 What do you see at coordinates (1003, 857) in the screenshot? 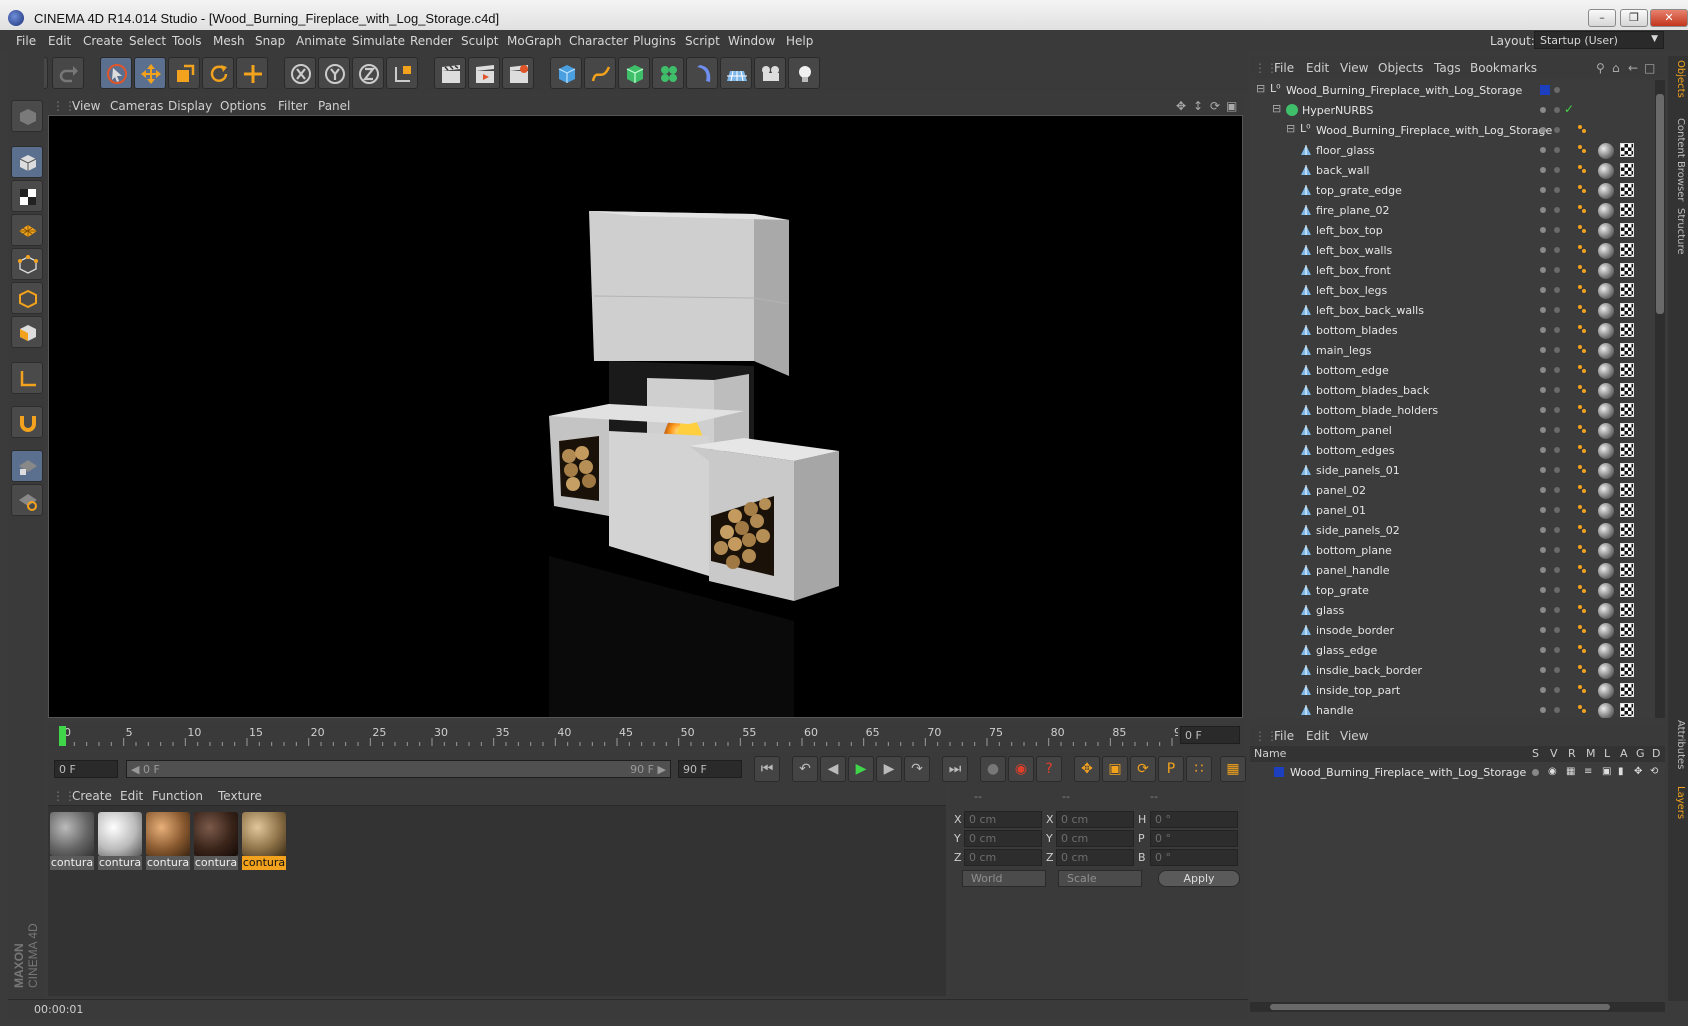
I see `position-z-field: 0 cm` at bounding box center [1003, 857].